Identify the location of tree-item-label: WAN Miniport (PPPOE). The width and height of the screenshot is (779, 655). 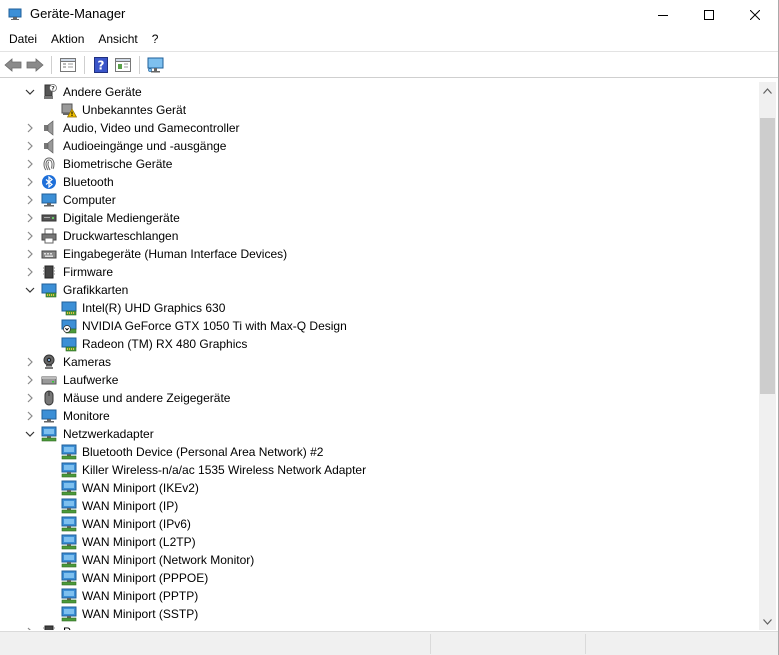
(145, 578).